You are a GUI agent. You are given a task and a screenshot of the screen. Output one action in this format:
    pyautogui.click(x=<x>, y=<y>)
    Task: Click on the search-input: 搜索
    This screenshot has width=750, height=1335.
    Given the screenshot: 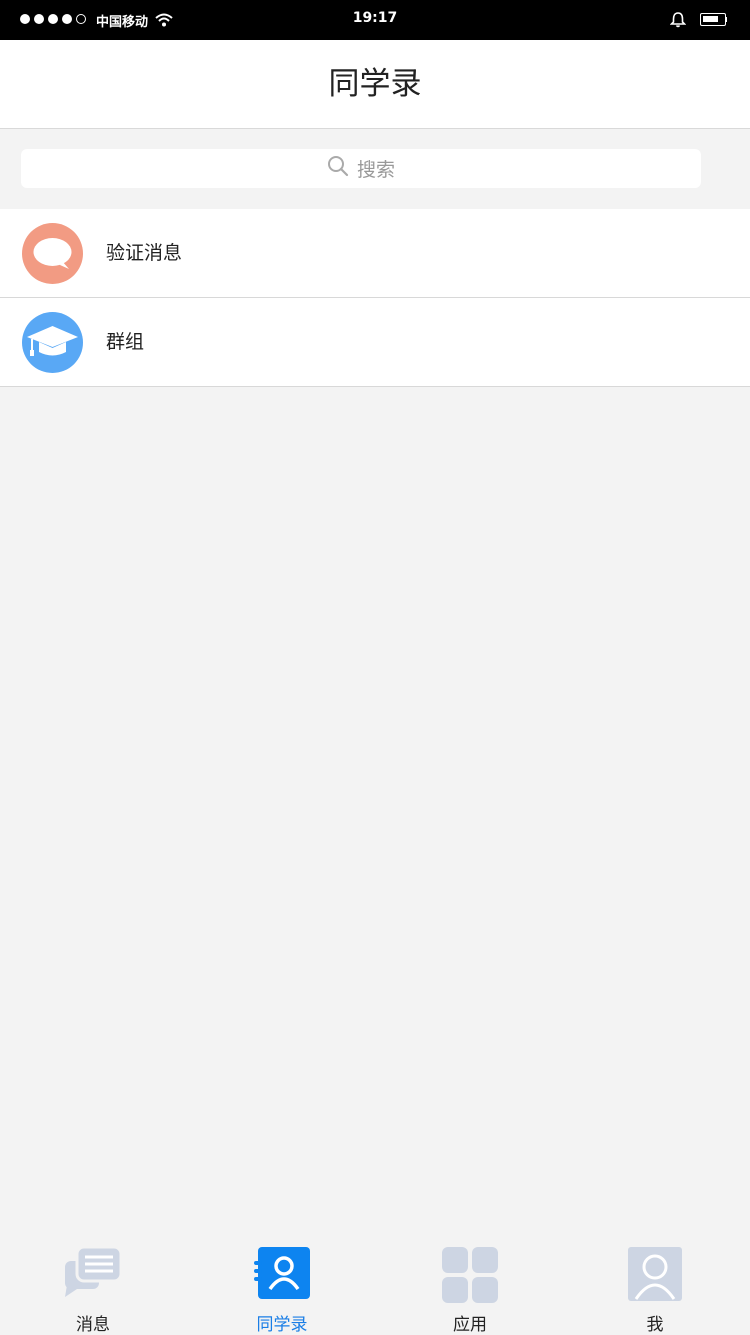 What is the action you would take?
    pyautogui.click(x=361, y=168)
    